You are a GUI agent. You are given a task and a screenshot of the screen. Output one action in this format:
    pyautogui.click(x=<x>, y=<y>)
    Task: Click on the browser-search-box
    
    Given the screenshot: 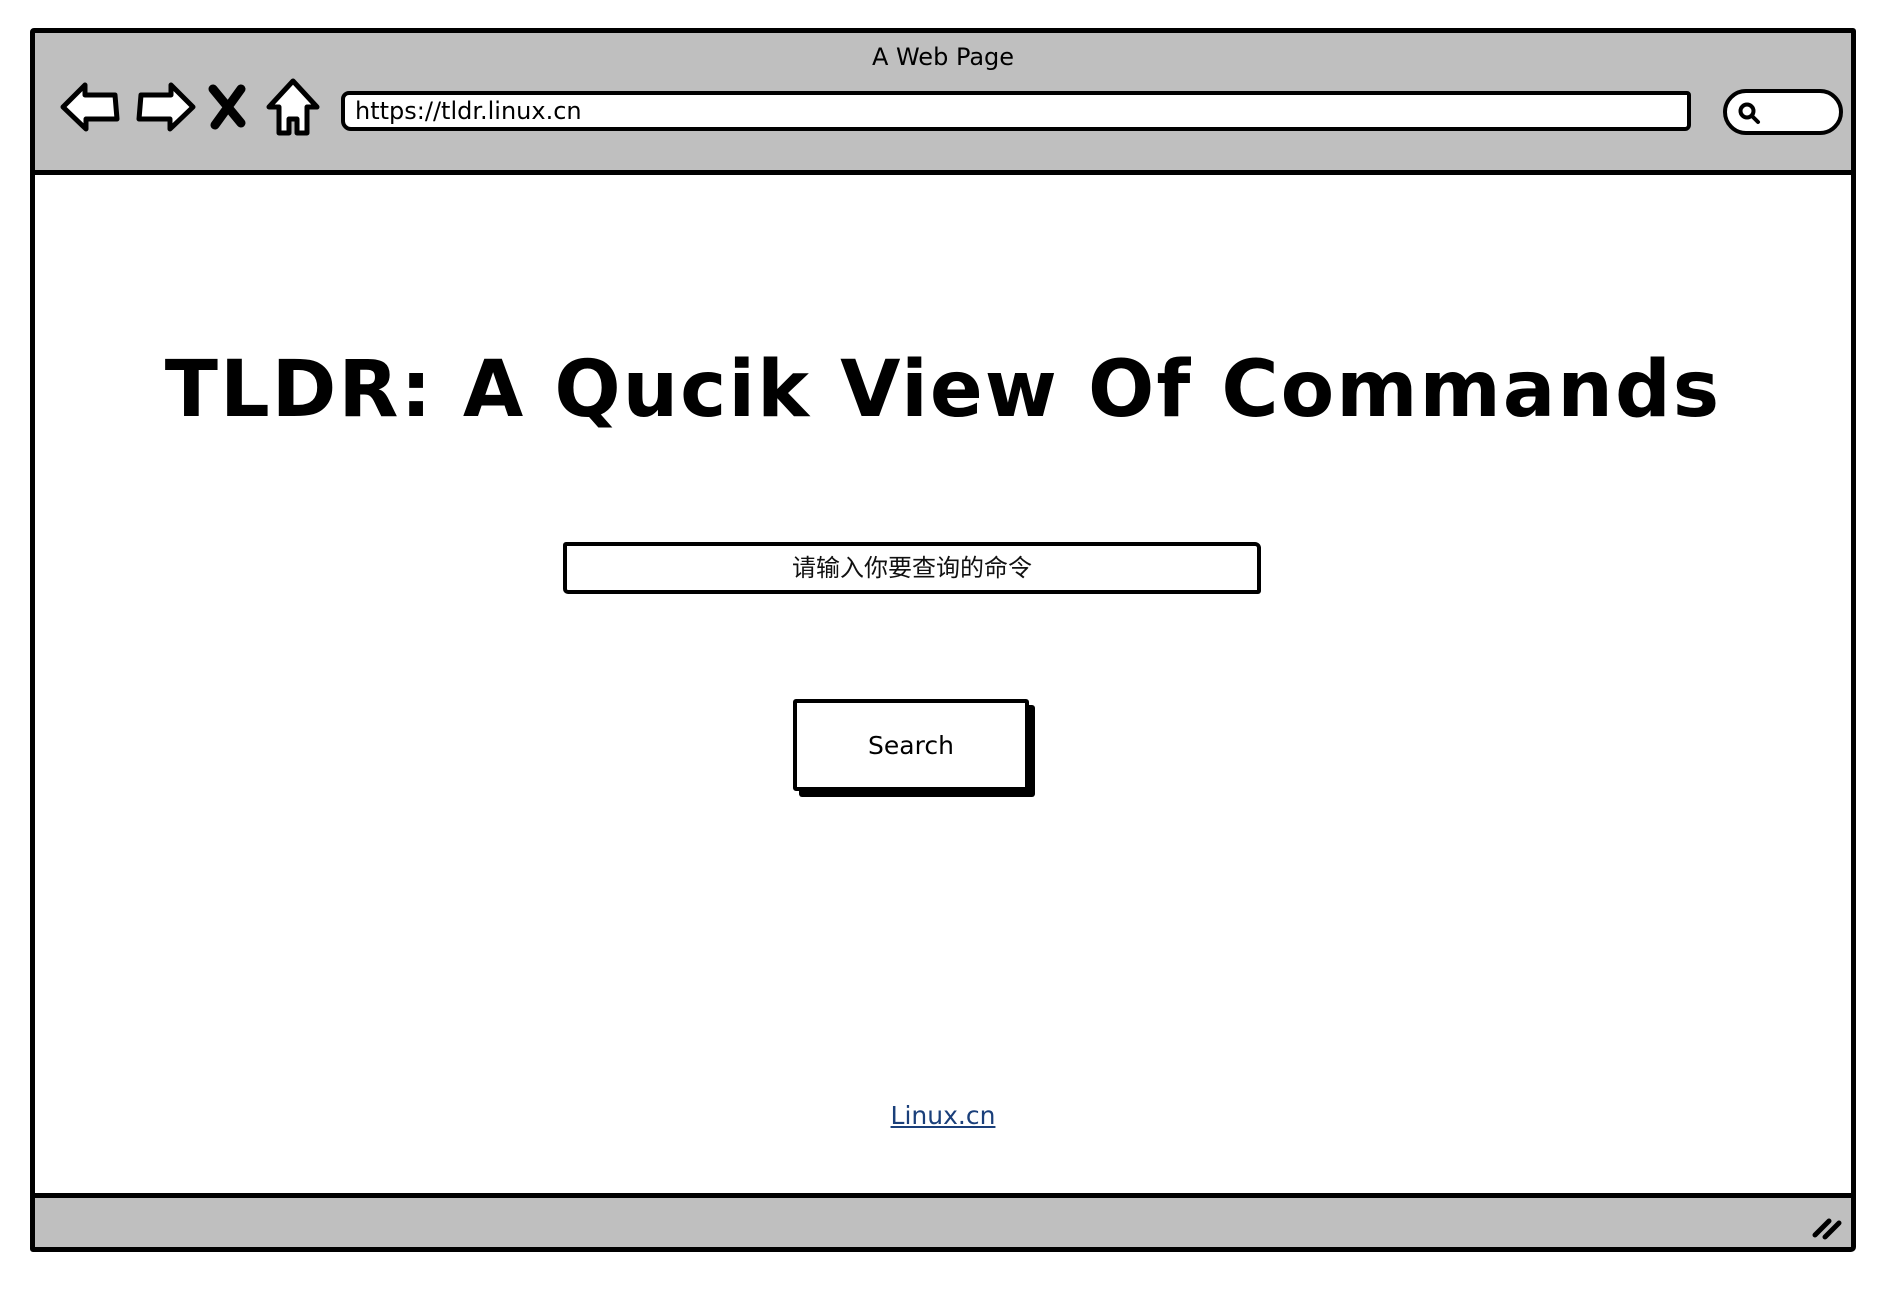 What is the action you would take?
    pyautogui.click(x=1783, y=112)
    